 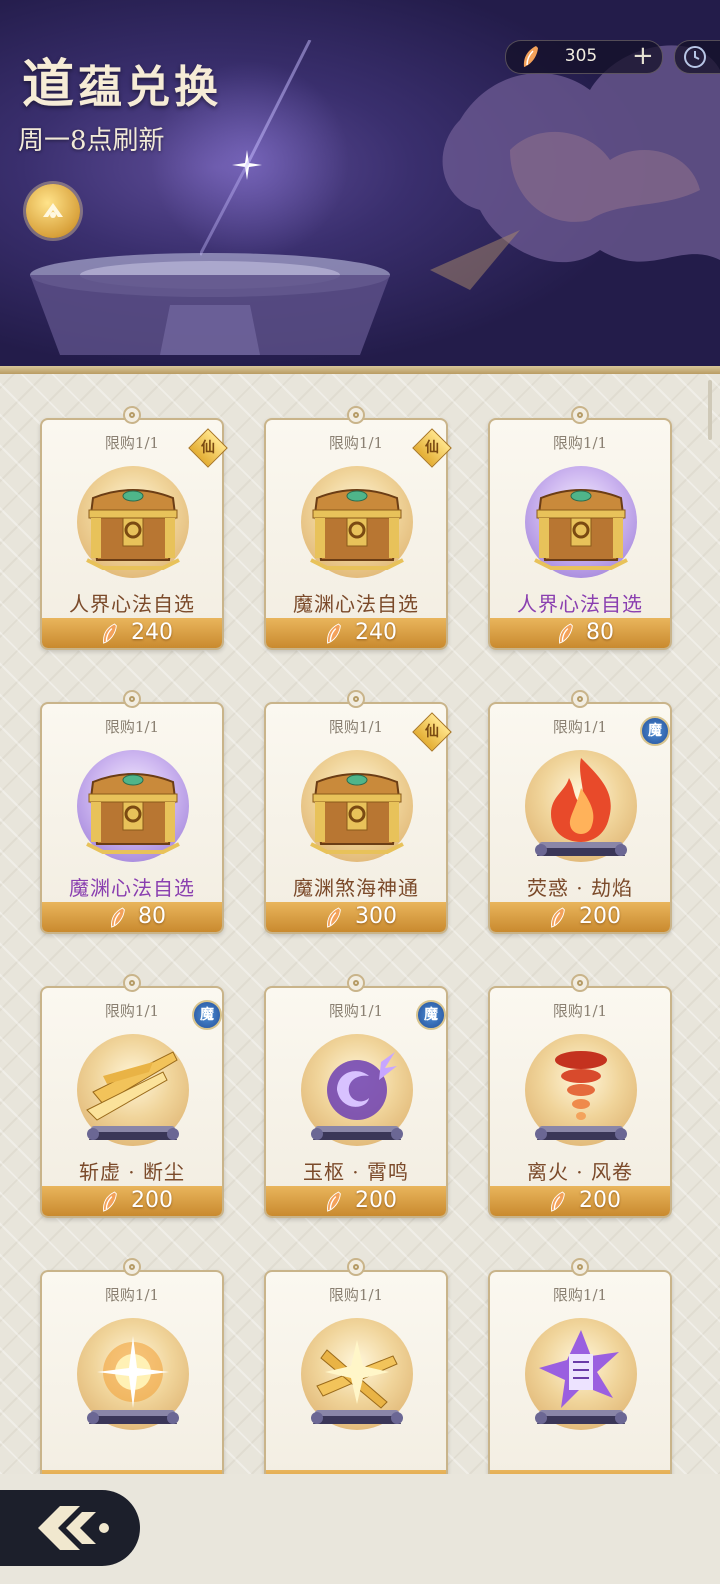 I want to click on clock-icon, so click(x=695, y=57).